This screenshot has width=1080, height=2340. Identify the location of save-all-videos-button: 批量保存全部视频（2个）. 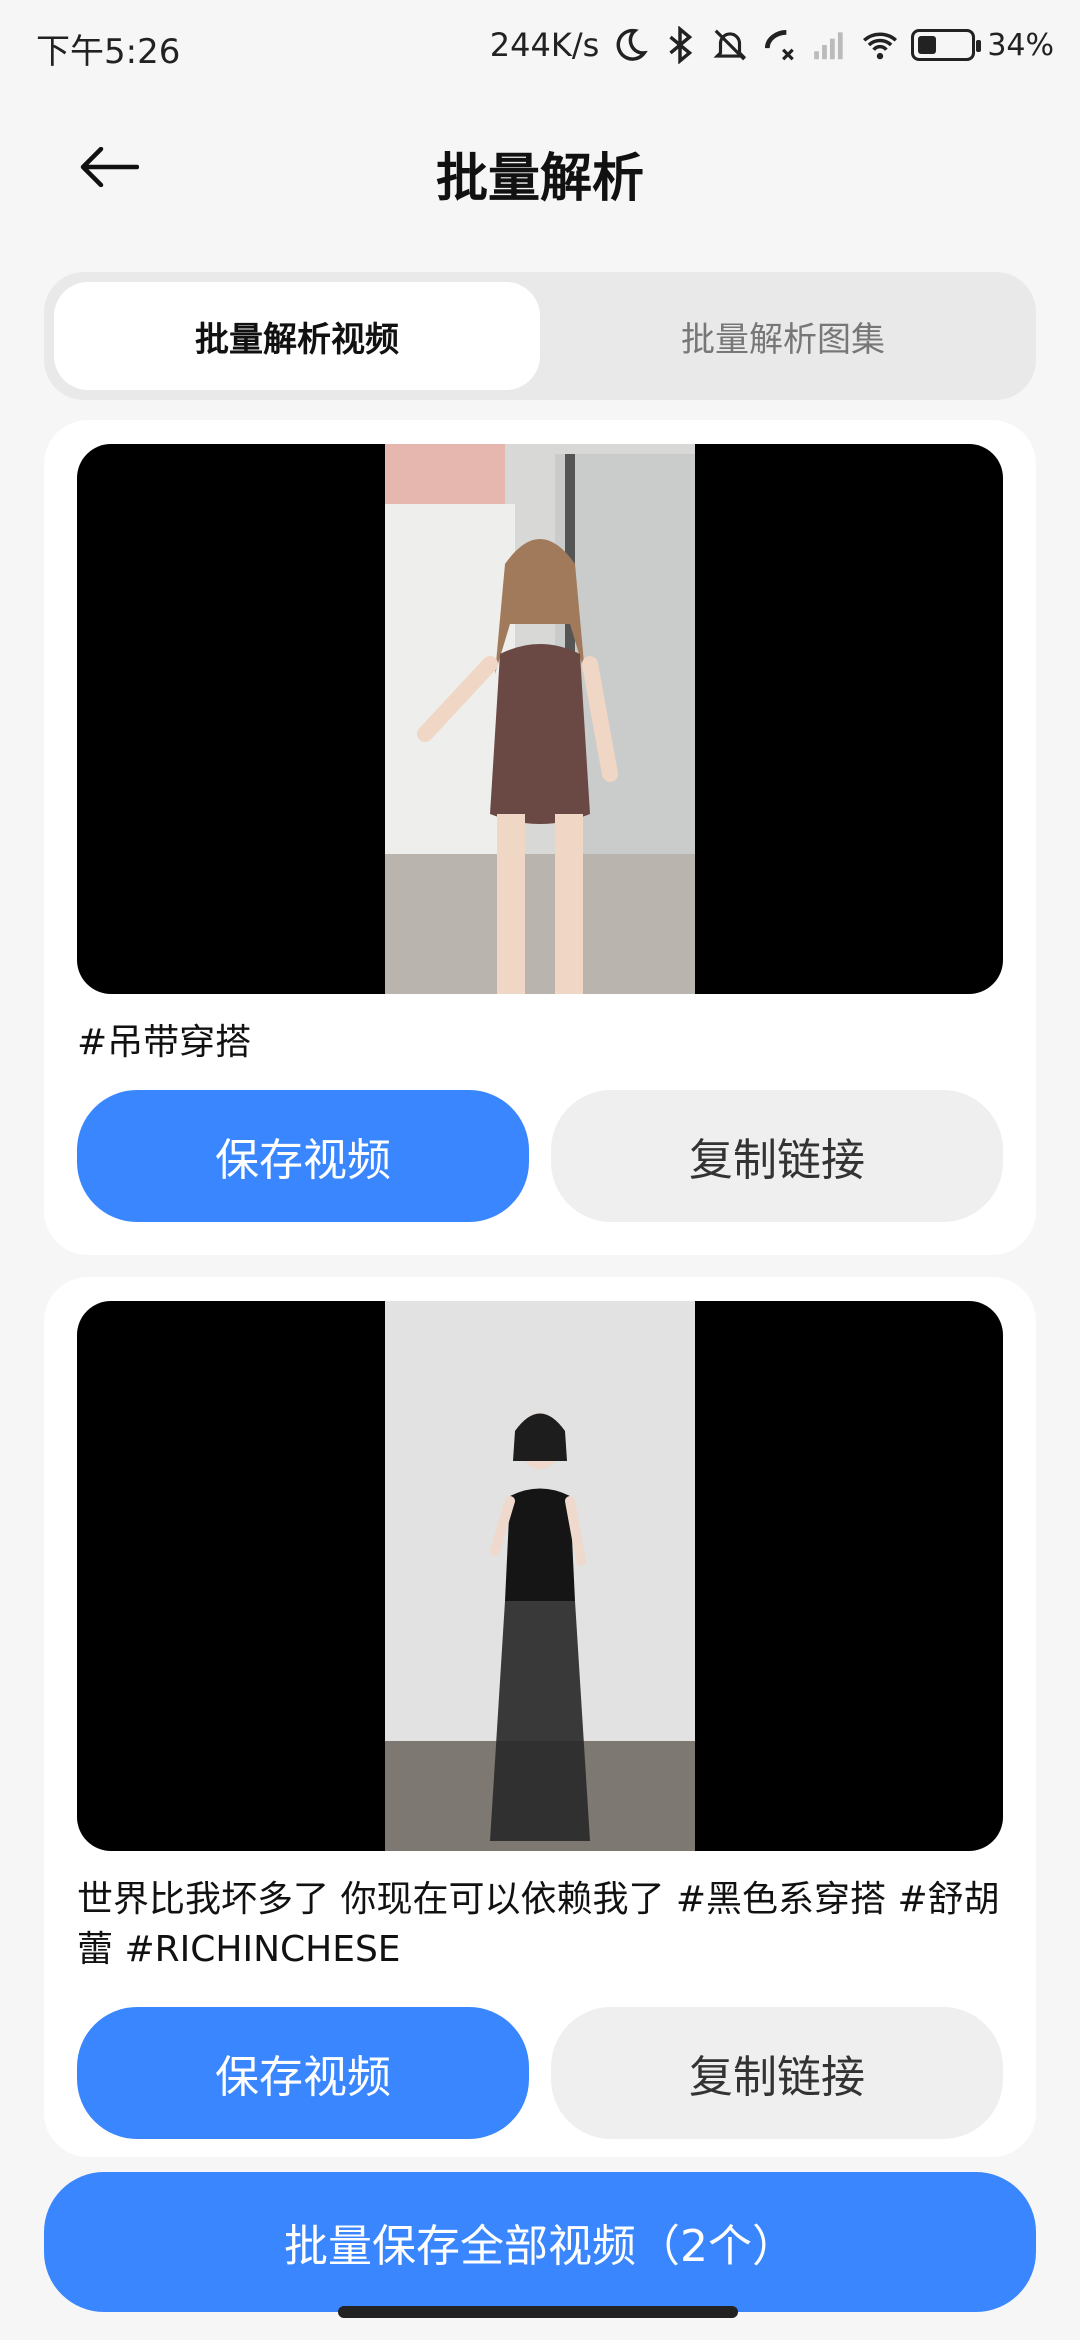
(540, 2242).